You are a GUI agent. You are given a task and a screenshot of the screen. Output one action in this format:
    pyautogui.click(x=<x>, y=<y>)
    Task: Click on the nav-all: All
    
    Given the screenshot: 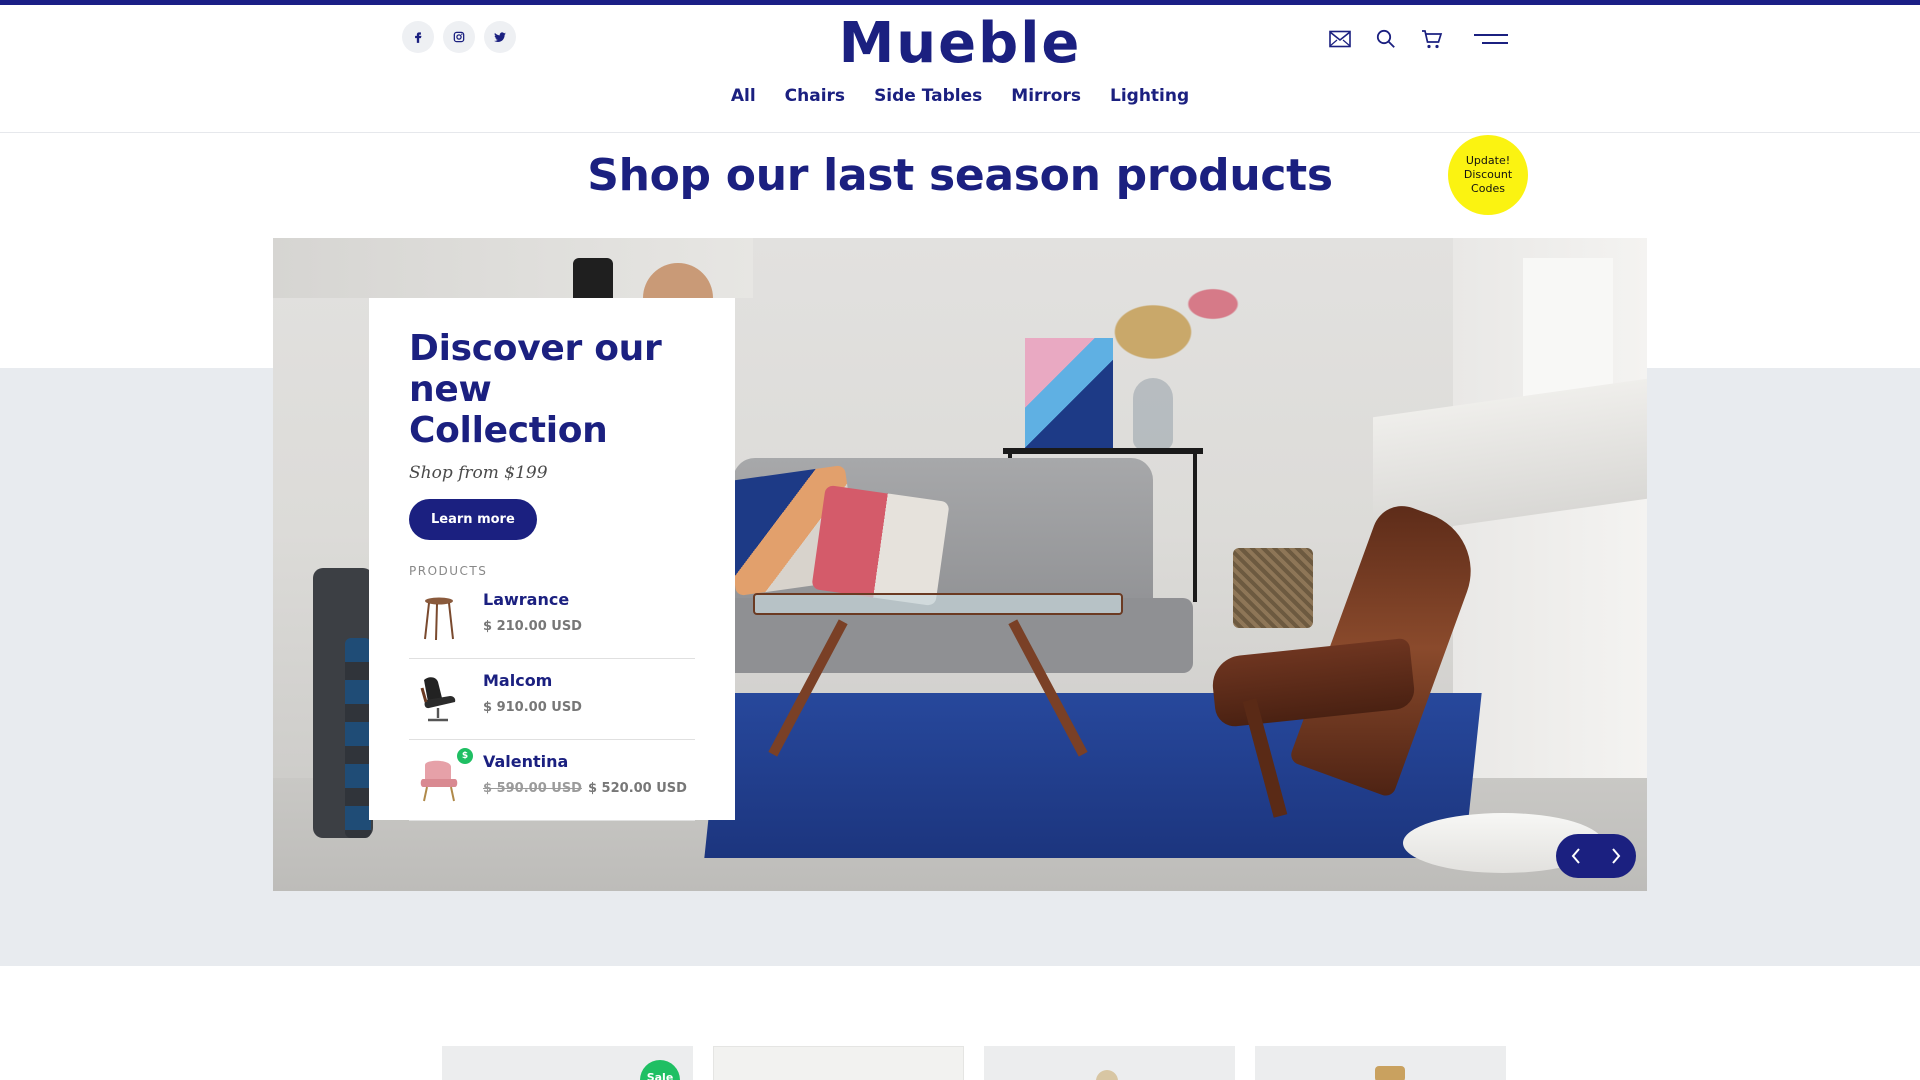 What is the action you would take?
    pyautogui.click(x=743, y=96)
    